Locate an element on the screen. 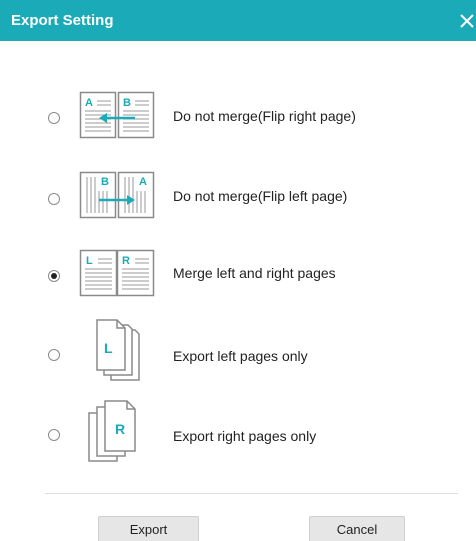 The height and width of the screenshot is (541, 476). option-right-pages-only: R Export right pages only is located at coordinates (238, 430).